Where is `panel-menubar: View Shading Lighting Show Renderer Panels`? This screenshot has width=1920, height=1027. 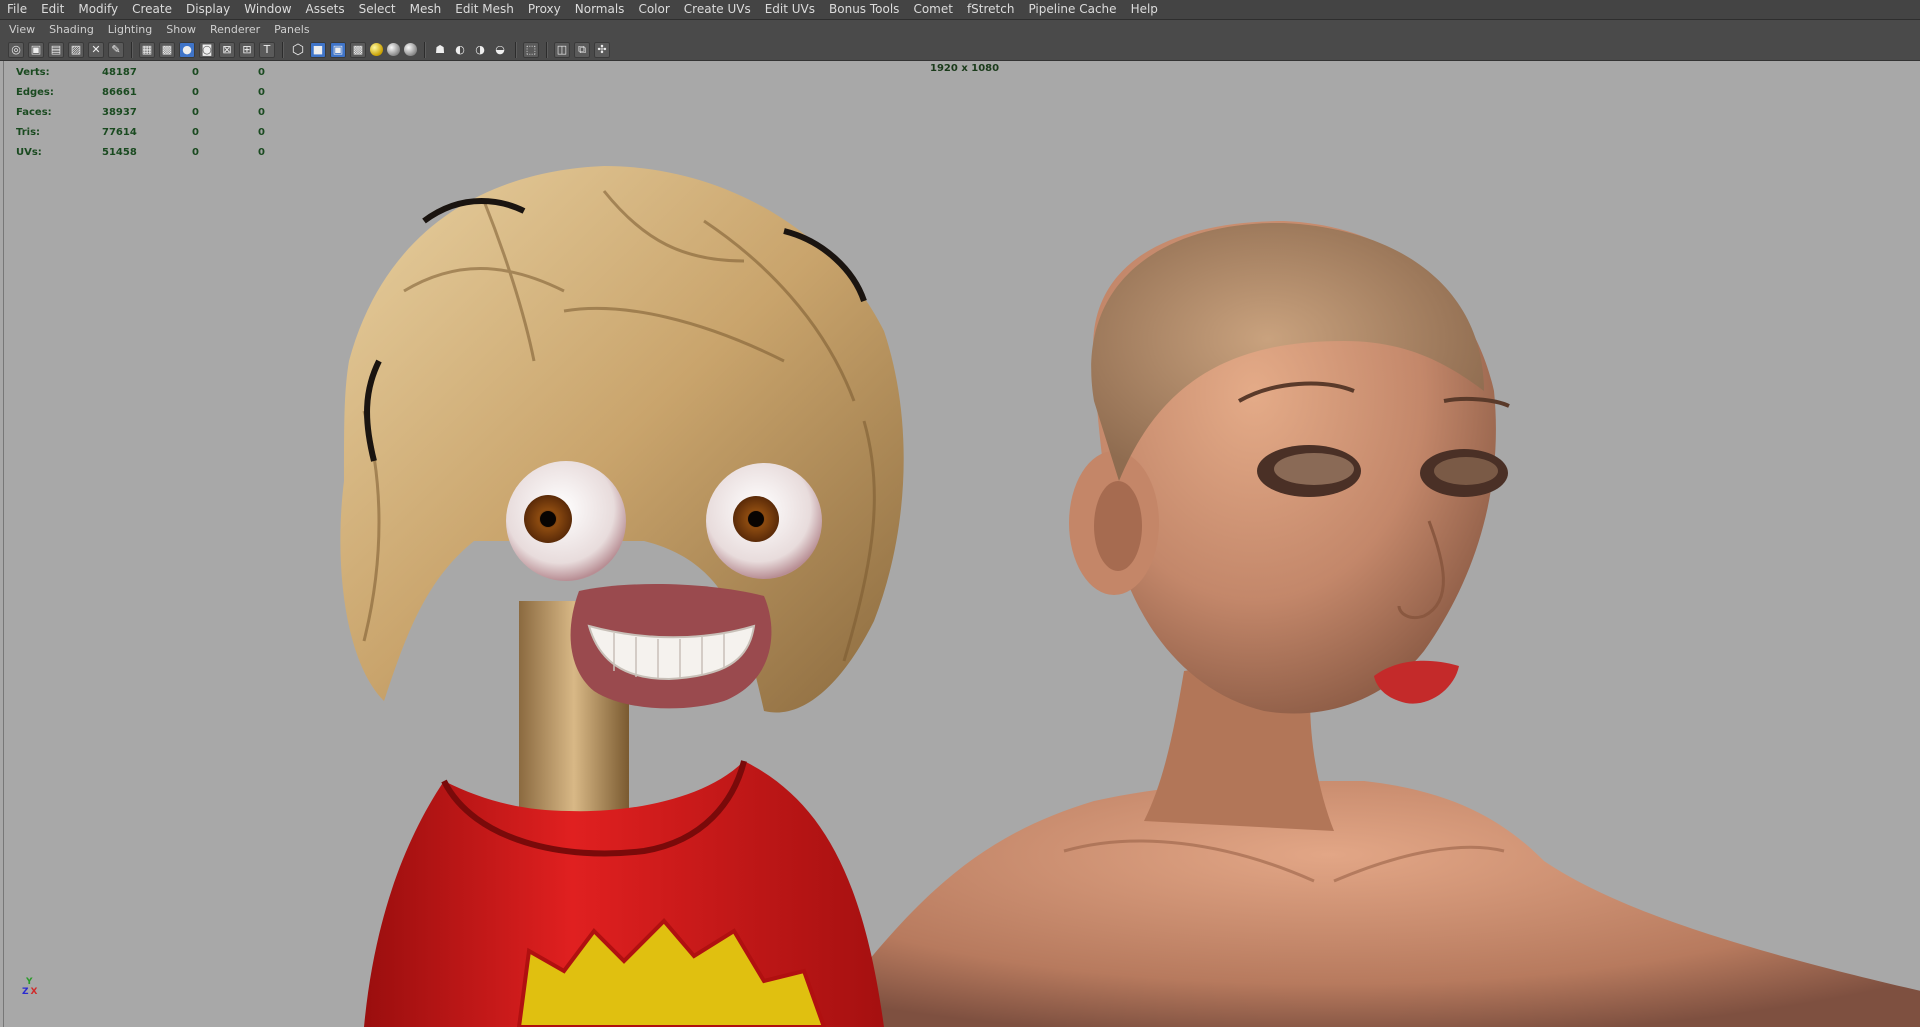 panel-menubar: View Shading Lighting Show Renderer Panels is located at coordinates (960, 29).